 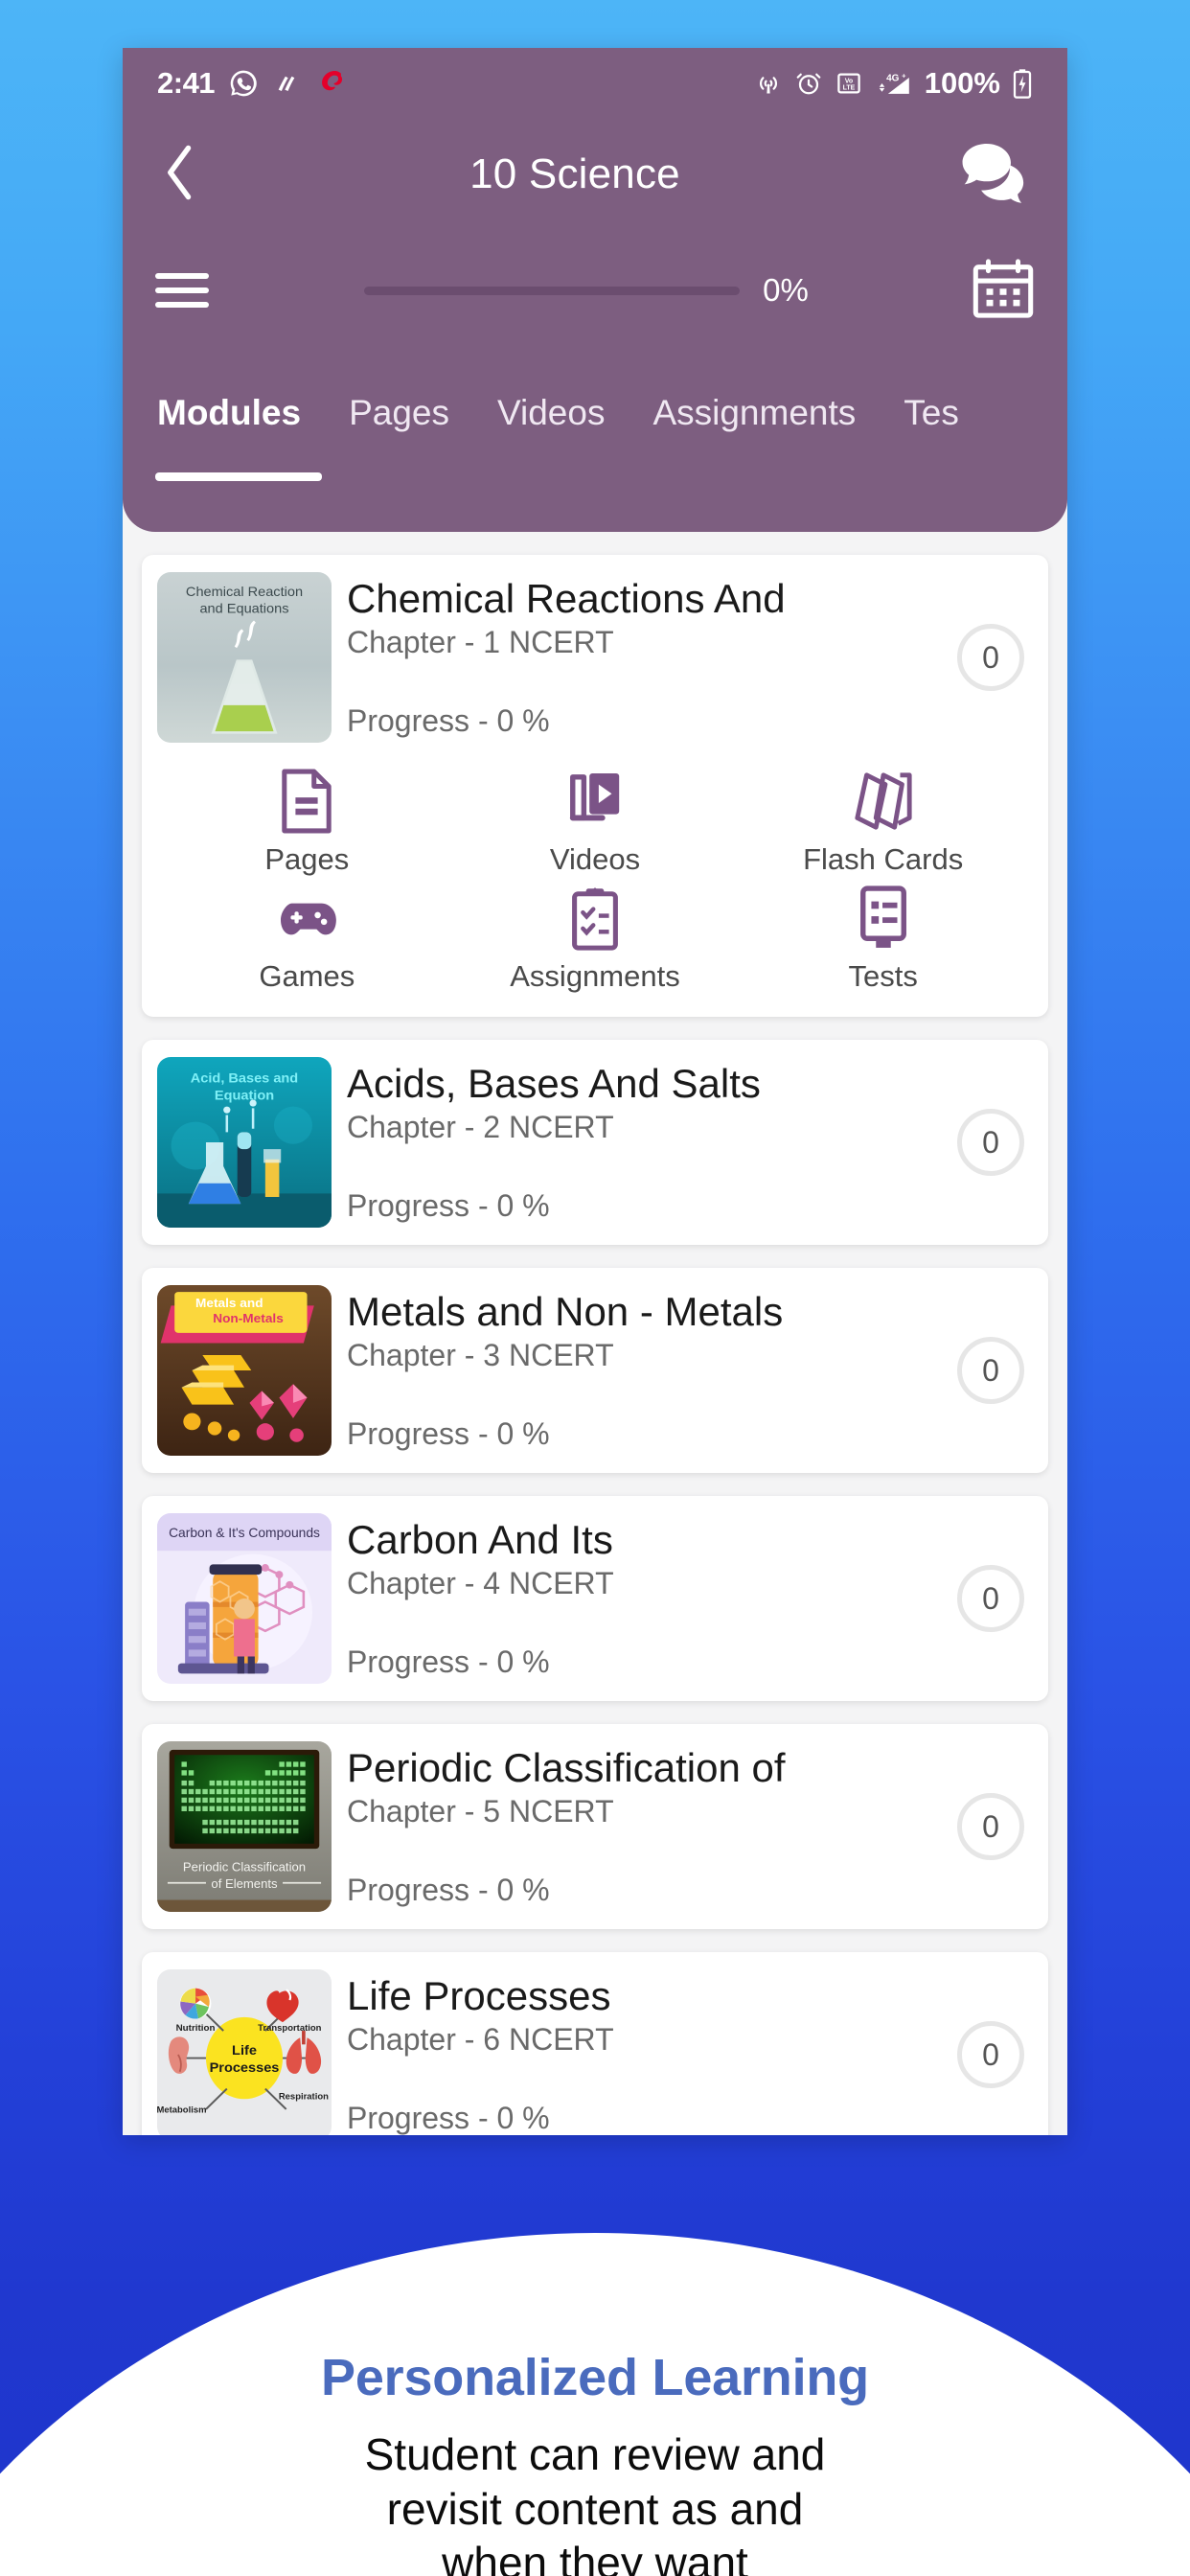 What do you see at coordinates (307, 859) in the screenshot?
I see `action-label: Pages` at bounding box center [307, 859].